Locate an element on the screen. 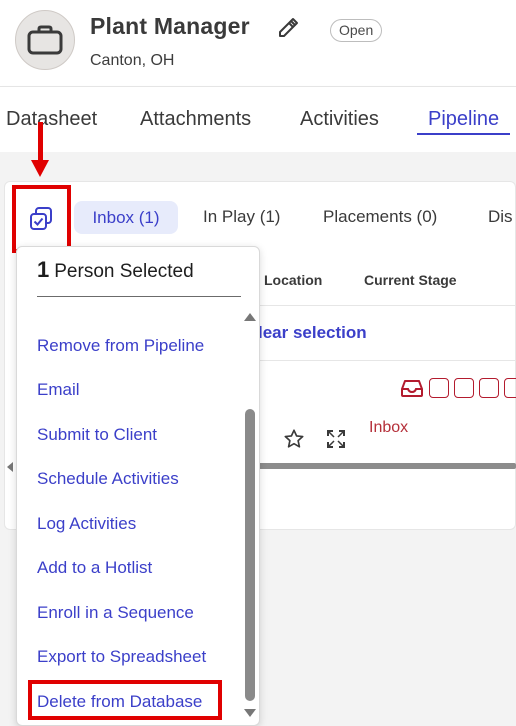 The width and height of the screenshot is (516, 726). tab-attachments: Attachments is located at coordinates (195, 119).